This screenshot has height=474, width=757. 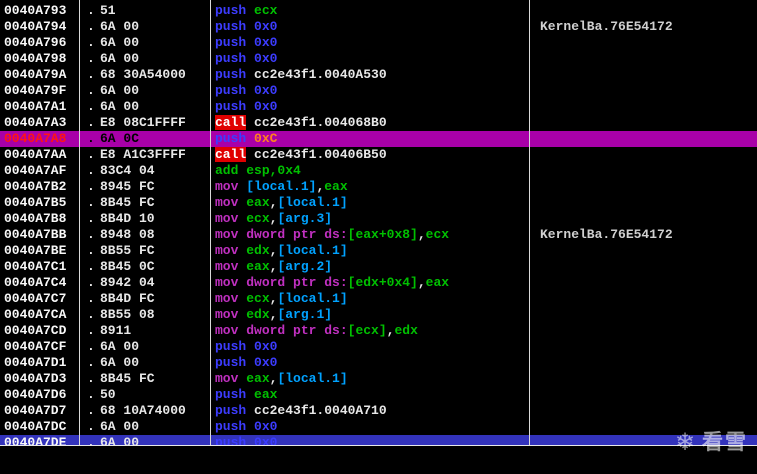 What do you see at coordinates (378, 251) in the screenshot?
I see `disasm-row: 0040A7BE. 8B55 FC mov edx,[local.1]` at bounding box center [378, 251].